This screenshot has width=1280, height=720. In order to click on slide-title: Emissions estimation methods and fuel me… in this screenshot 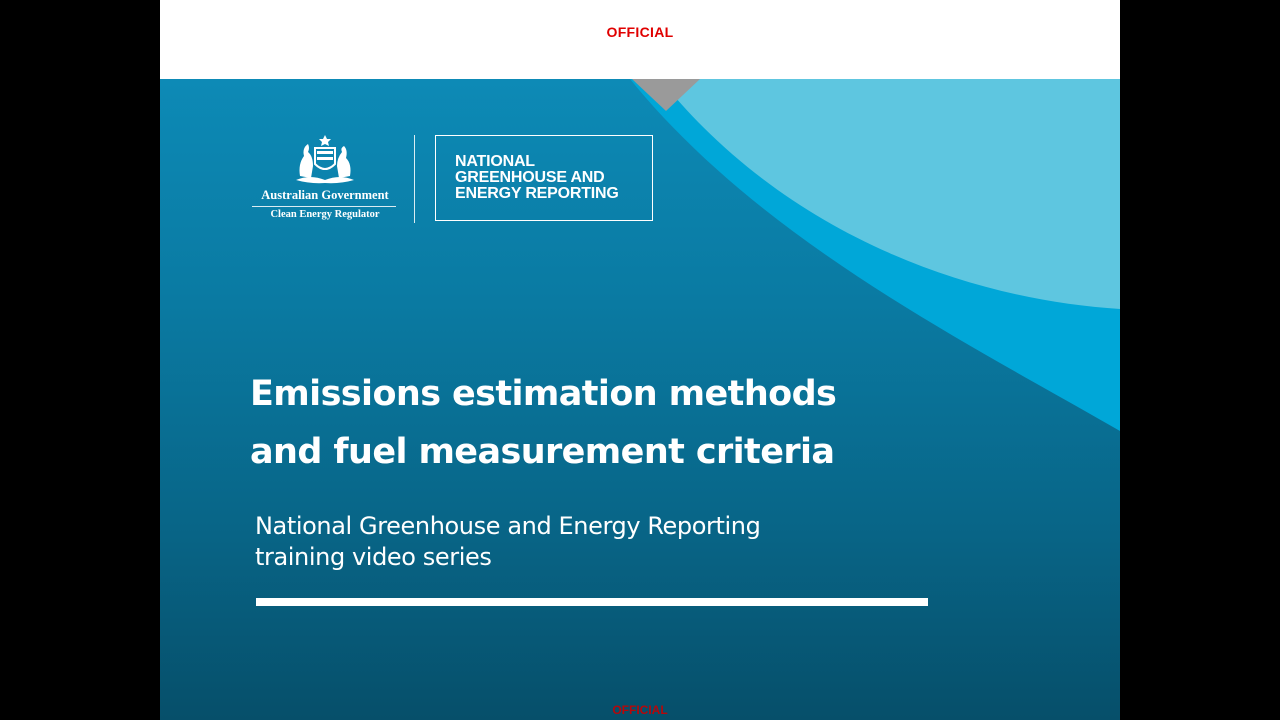, I will do `click(600, 423)`.